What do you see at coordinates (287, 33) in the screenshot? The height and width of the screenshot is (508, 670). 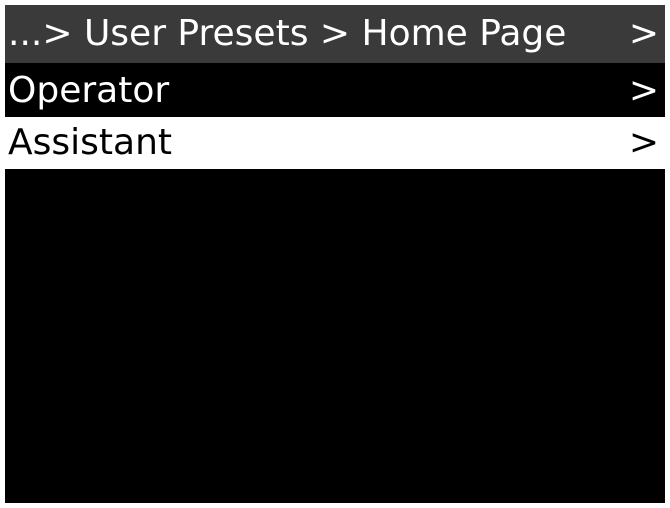 I see `breadcrumb-path: ...> User Presets > Home Page` at bounding box center [287, 33].